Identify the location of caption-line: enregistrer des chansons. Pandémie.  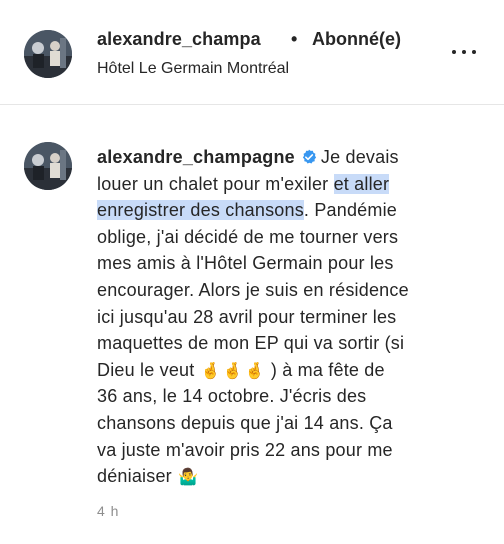
(292, 210).